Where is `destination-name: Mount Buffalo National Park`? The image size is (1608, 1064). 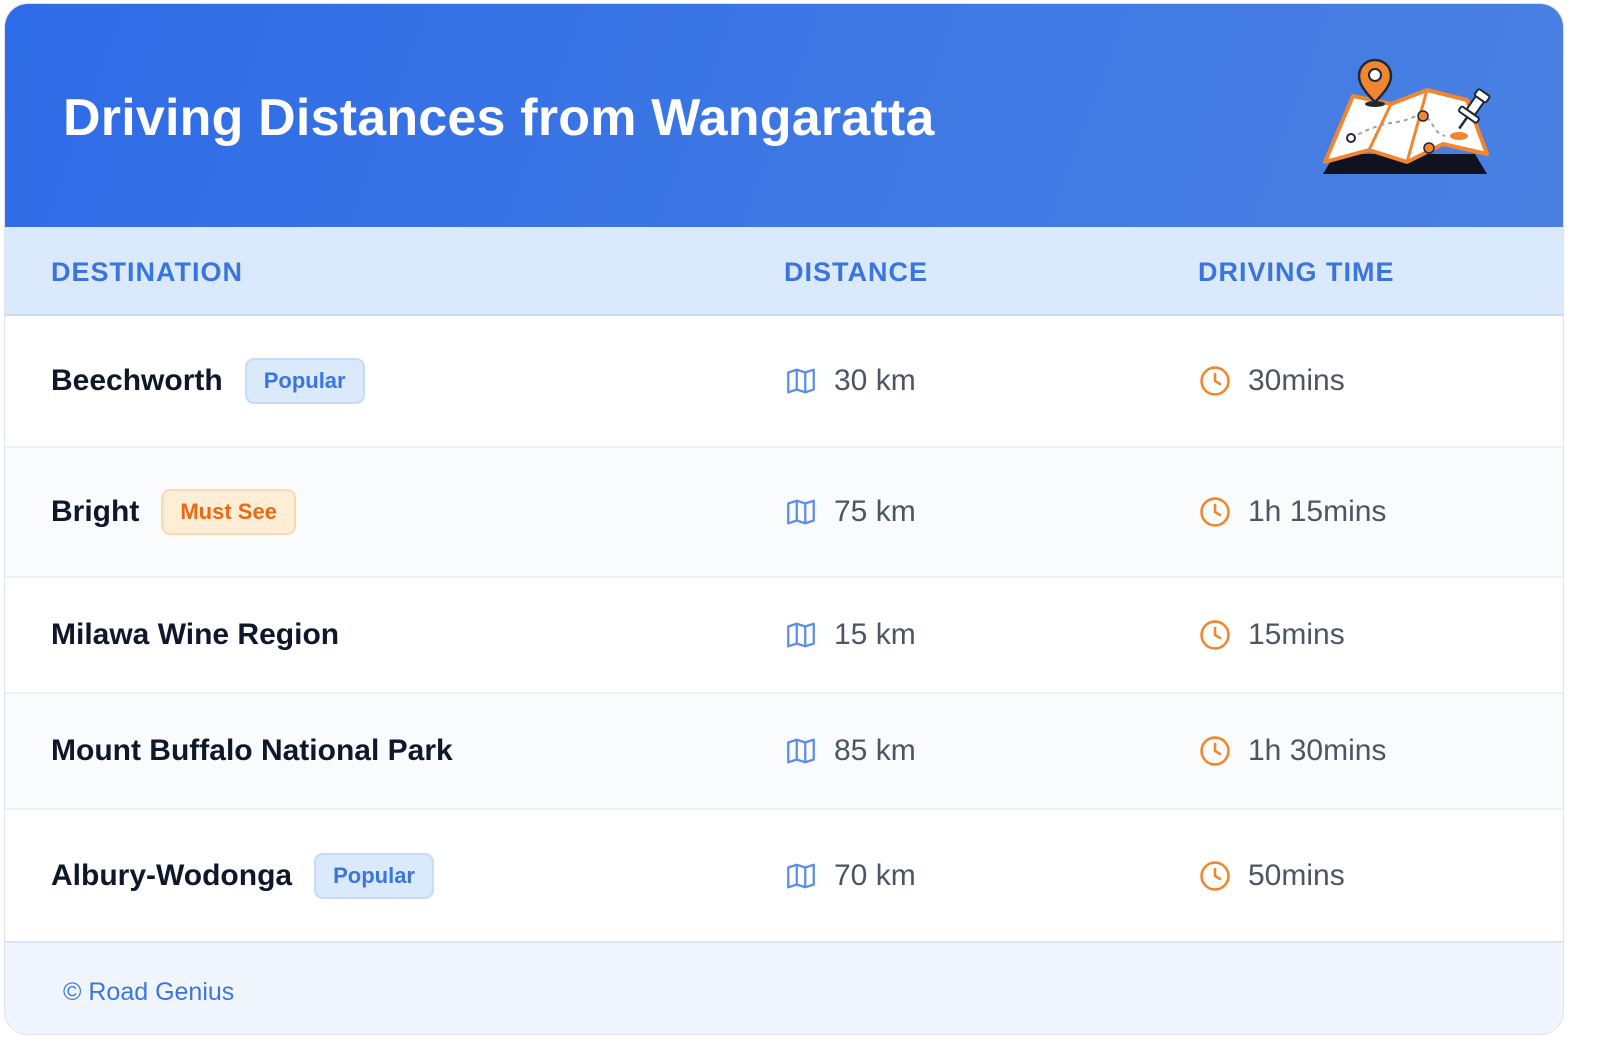
destination-name: Mount Buffalo National Park is located at coordinates (252, 750).